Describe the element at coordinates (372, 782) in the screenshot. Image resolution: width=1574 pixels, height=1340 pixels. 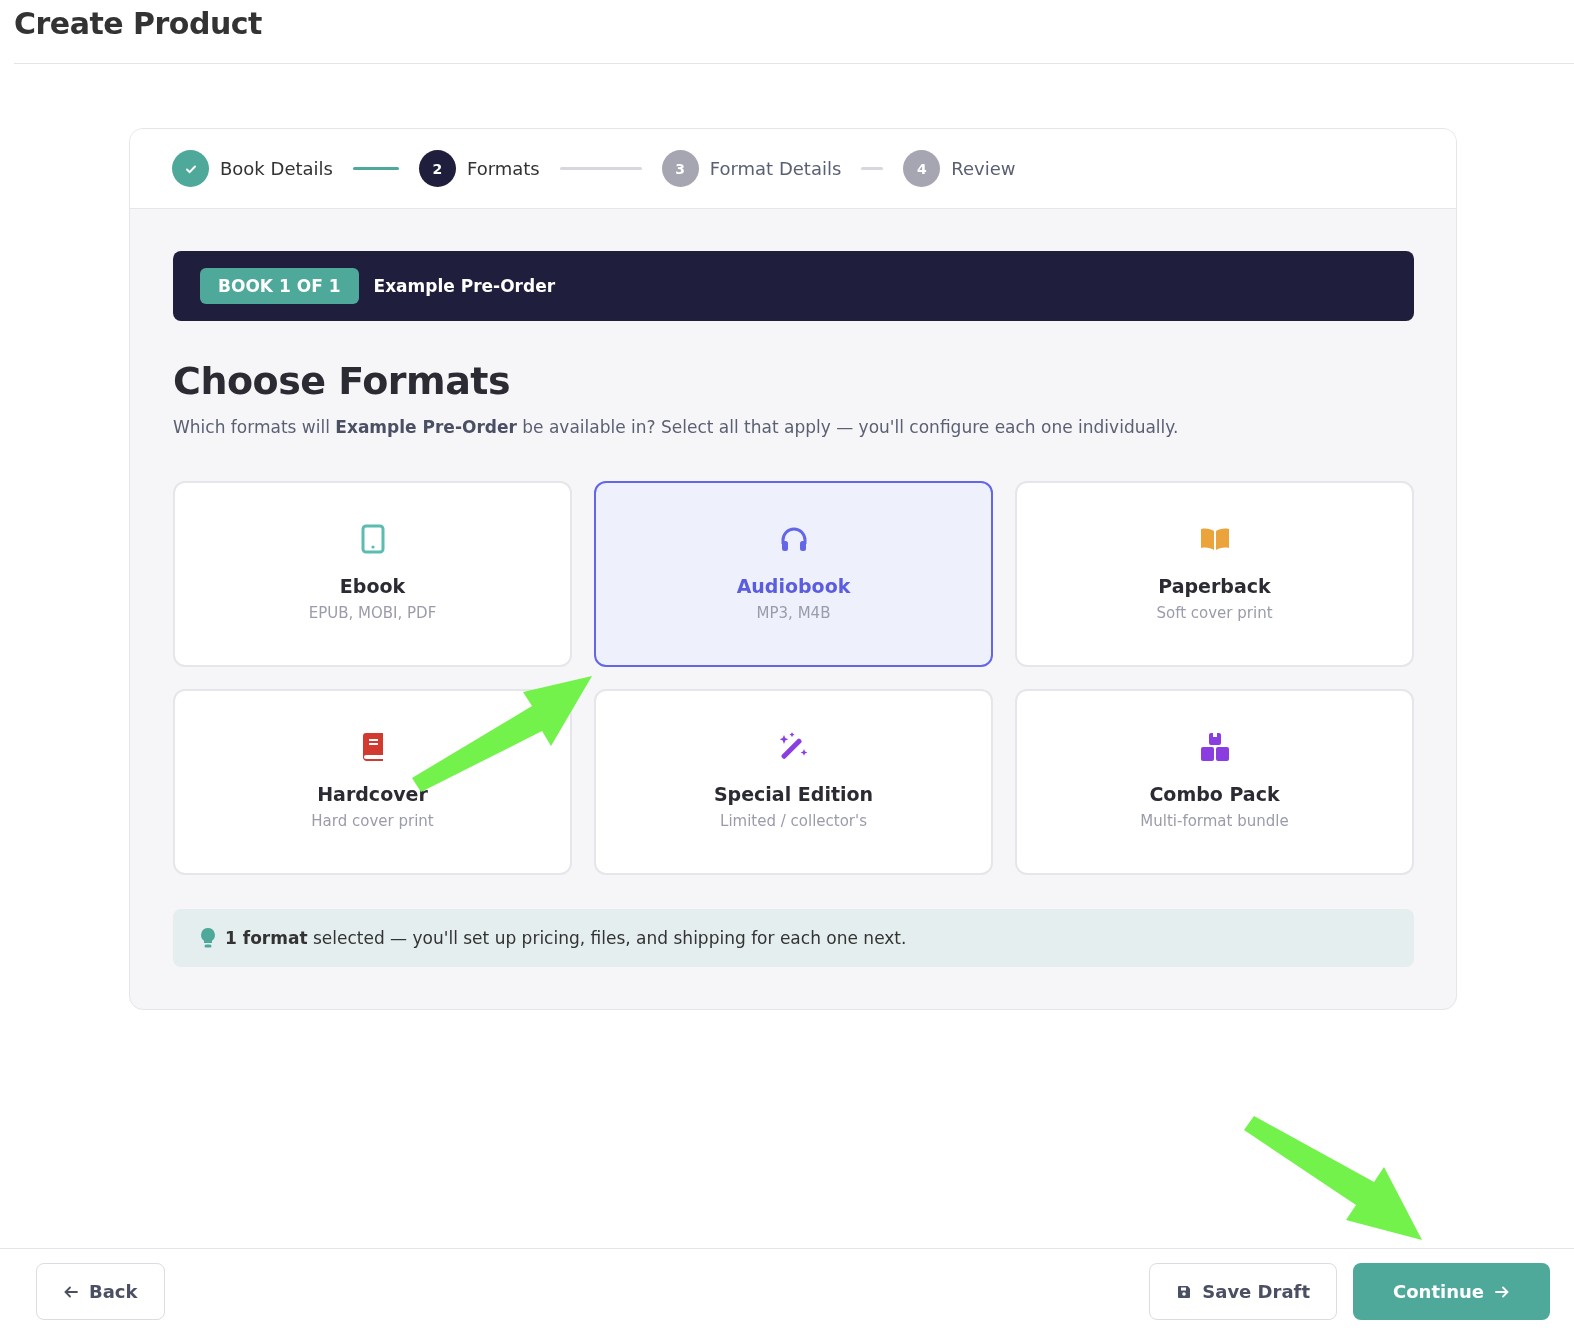
I see `format-option: Hardcover Hard cover print` at that location.